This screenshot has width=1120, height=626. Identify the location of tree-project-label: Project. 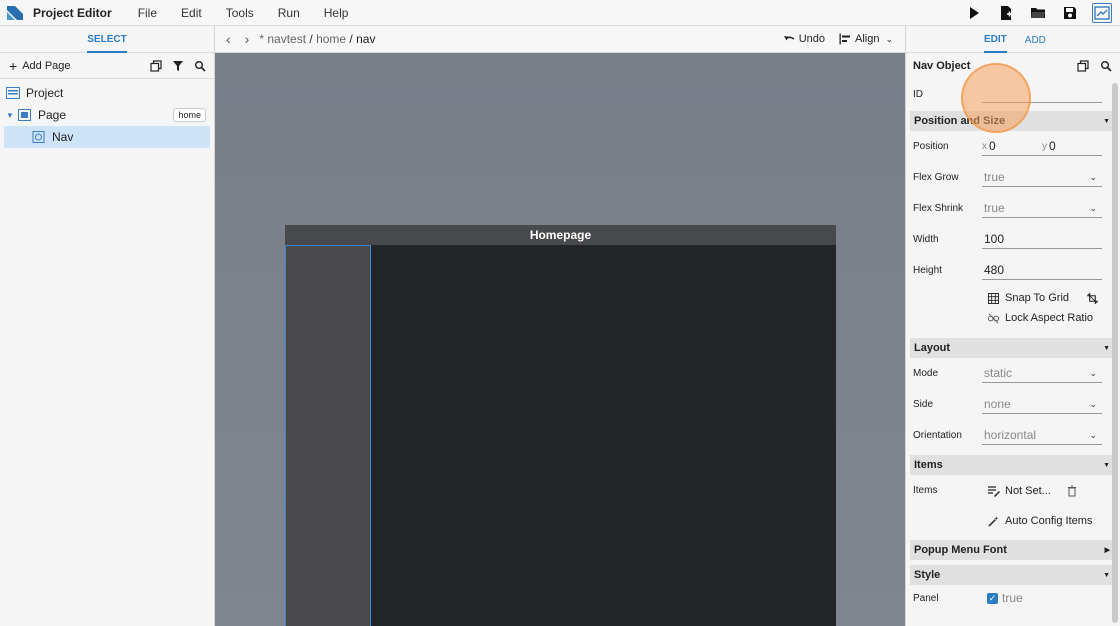
(45, 93).